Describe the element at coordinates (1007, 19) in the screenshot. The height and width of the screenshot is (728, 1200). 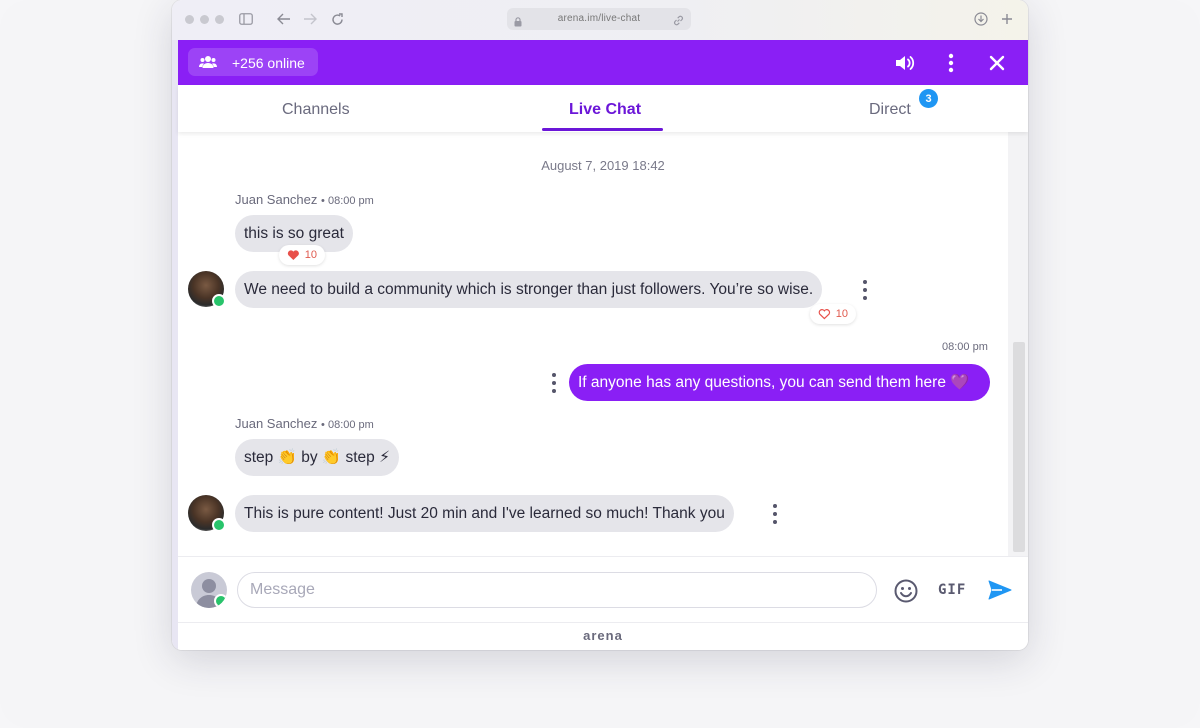
I see `new-tab-icon` at that location.